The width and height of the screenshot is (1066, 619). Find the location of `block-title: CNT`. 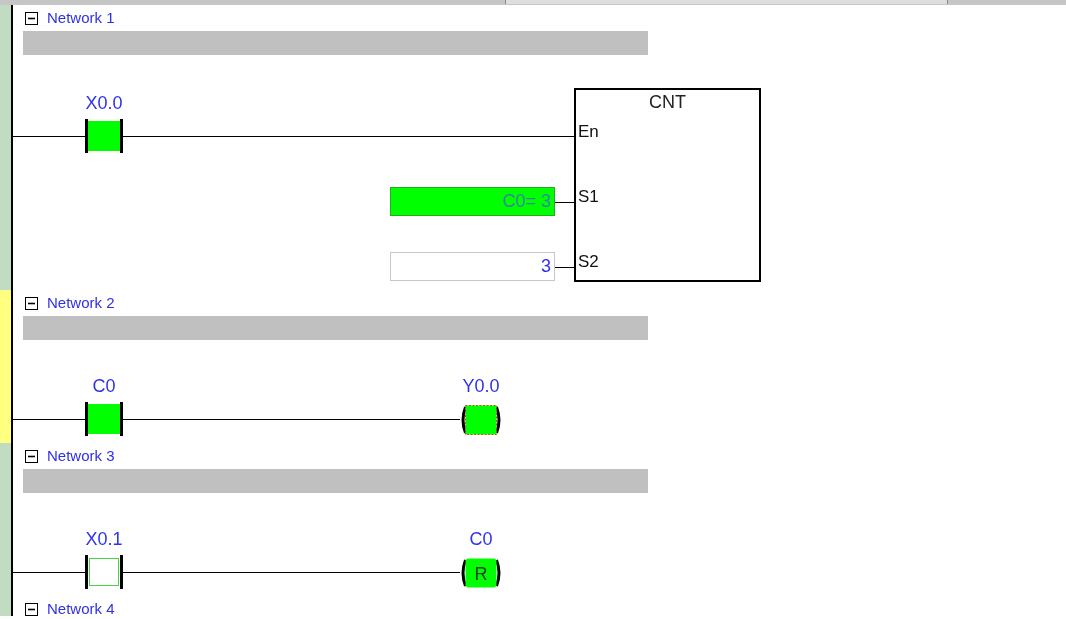

block-title: CNT is located at coordinates (667, 102).